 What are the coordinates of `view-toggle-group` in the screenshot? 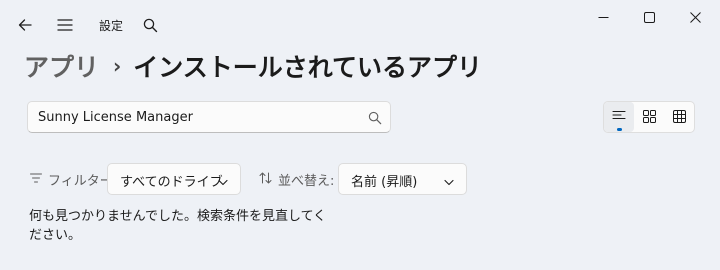 It's located at (649, 117).